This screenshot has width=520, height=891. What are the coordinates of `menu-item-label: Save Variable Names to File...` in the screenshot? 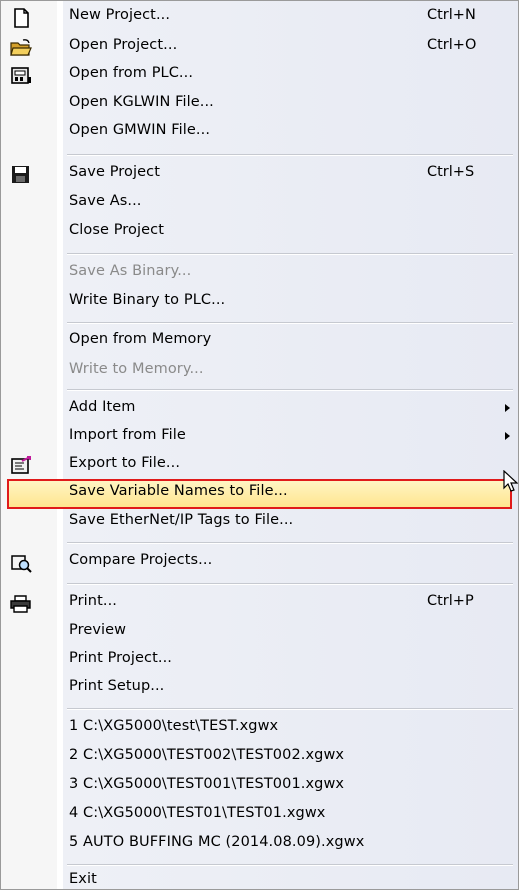 It's located at (178, 491).